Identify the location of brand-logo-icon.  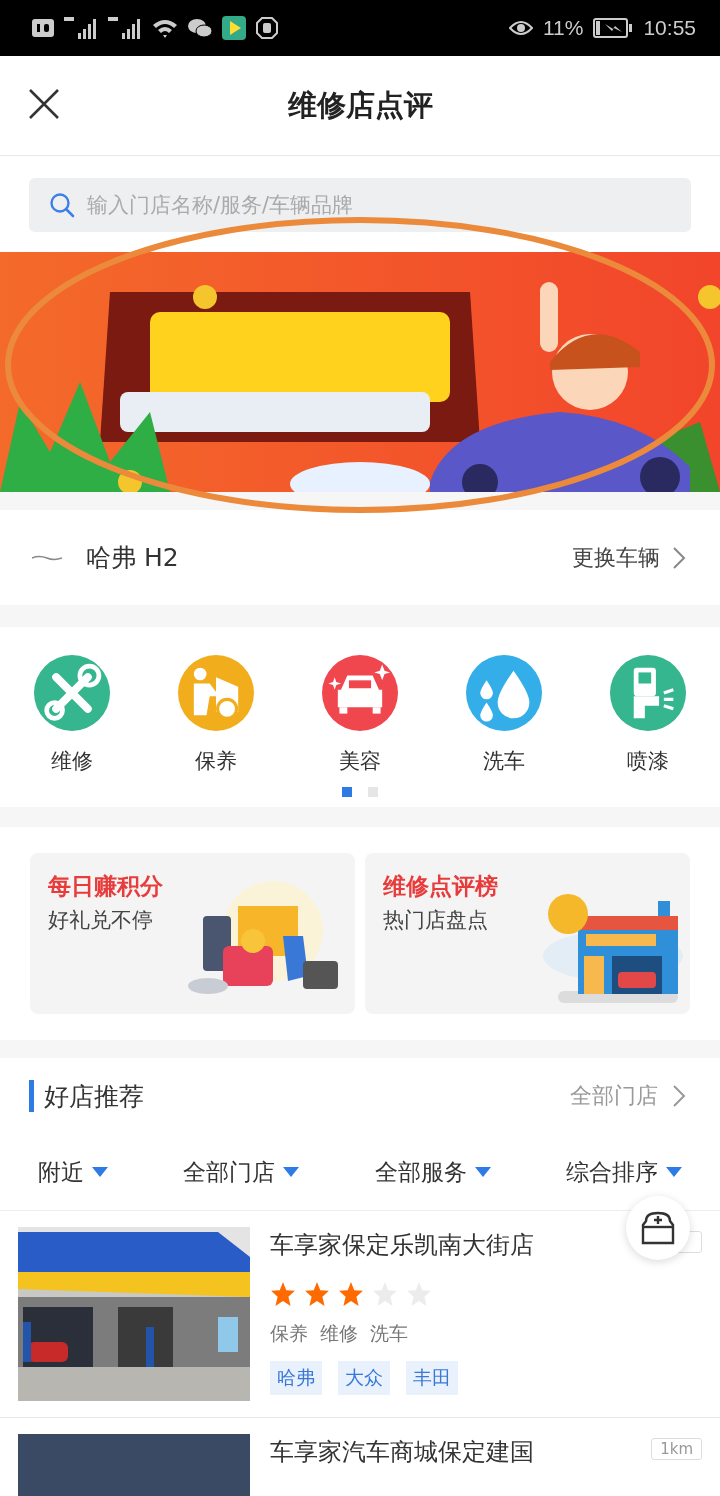
(47, 557).